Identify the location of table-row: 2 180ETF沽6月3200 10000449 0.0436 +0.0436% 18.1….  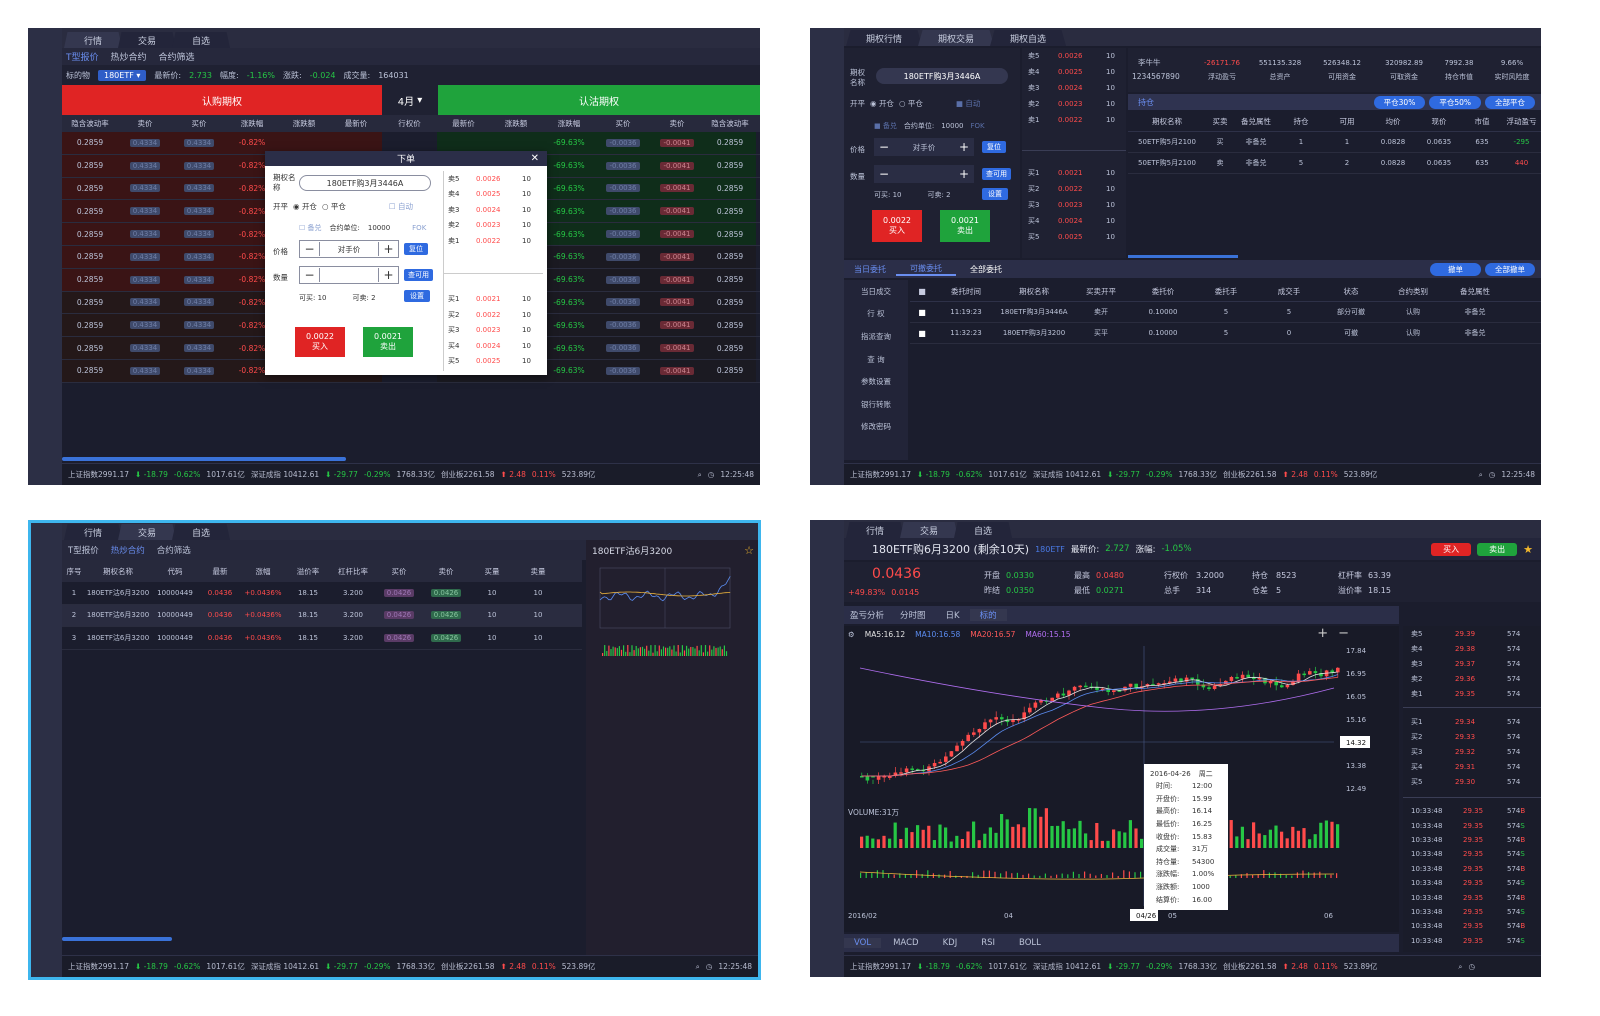
(322, 615).